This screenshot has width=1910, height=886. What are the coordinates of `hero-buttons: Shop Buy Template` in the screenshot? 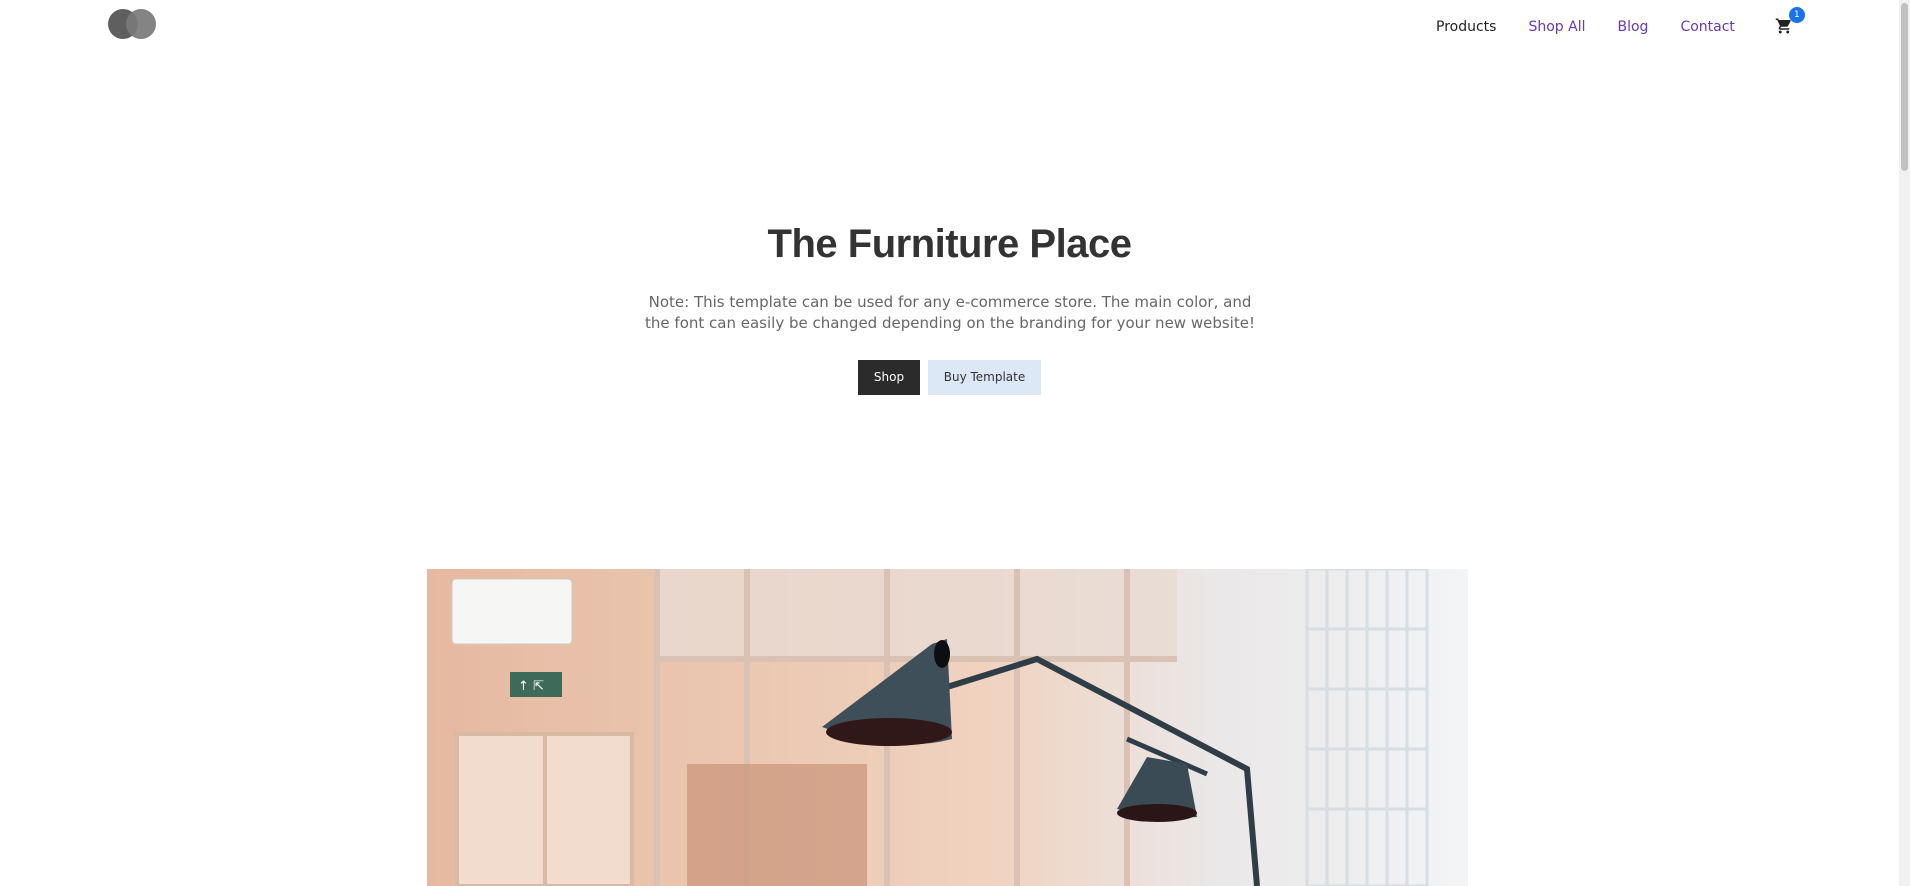 It's located at (949, 377).